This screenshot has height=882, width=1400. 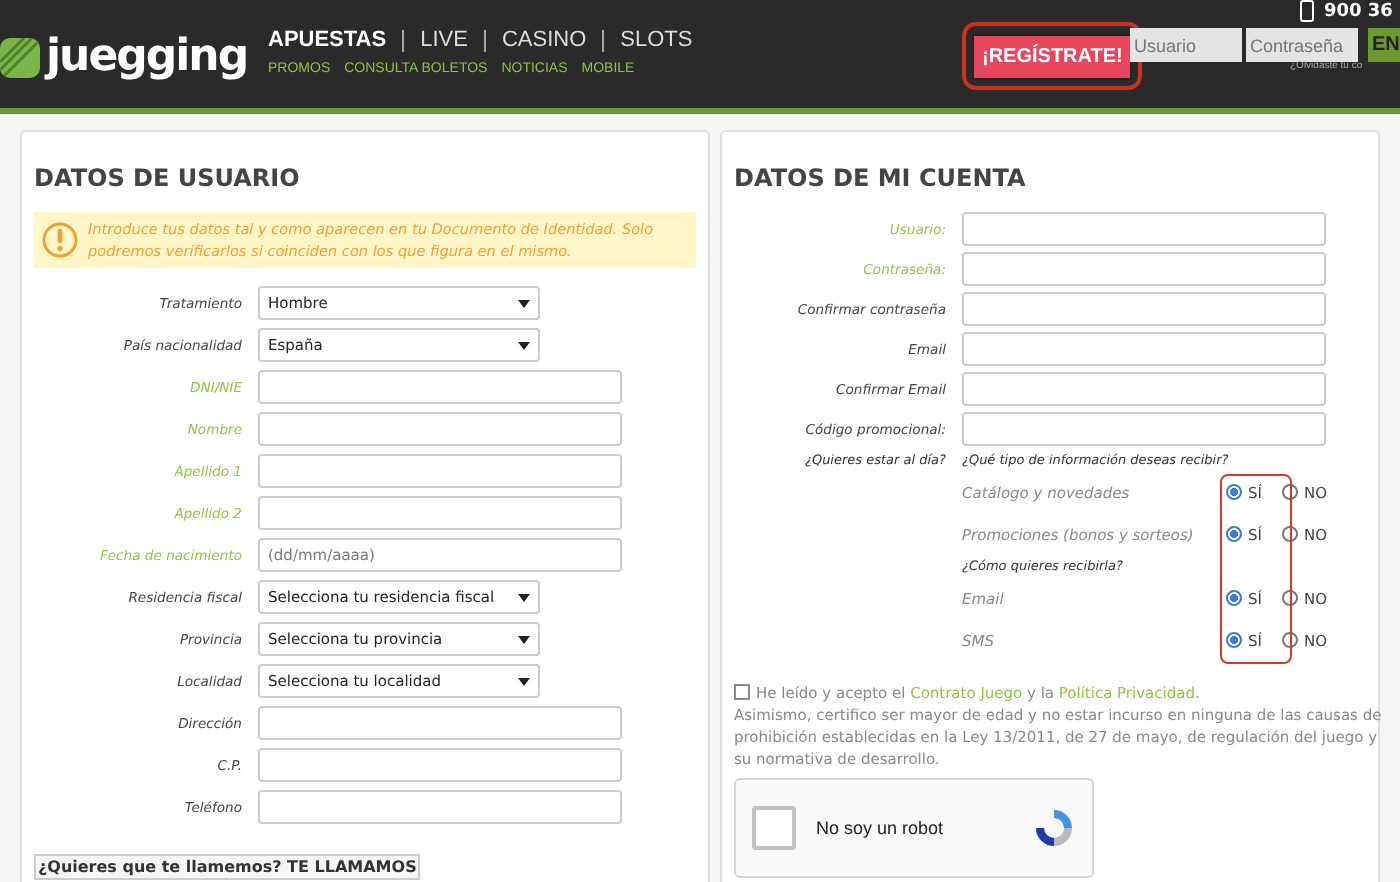 I want to click on phone-number: 900 36, so click(x=1358, y=11).